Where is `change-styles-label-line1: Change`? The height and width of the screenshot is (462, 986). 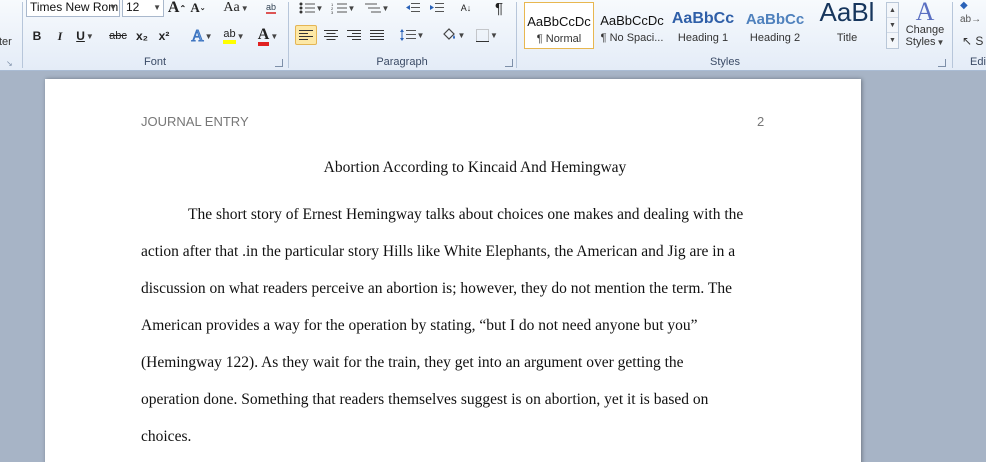
change-styles-label-line1: Change is located at coordinates (925, 30).